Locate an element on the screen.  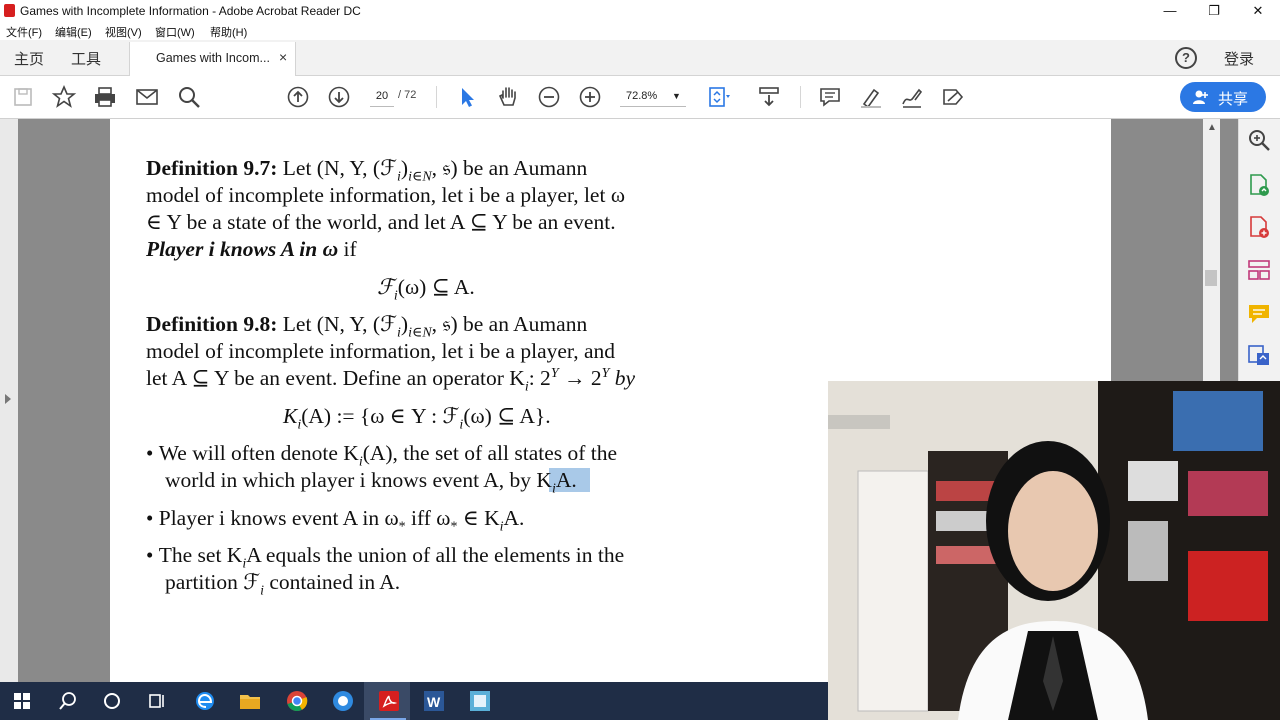
text-run: A. is located at coordinates (566, 480).